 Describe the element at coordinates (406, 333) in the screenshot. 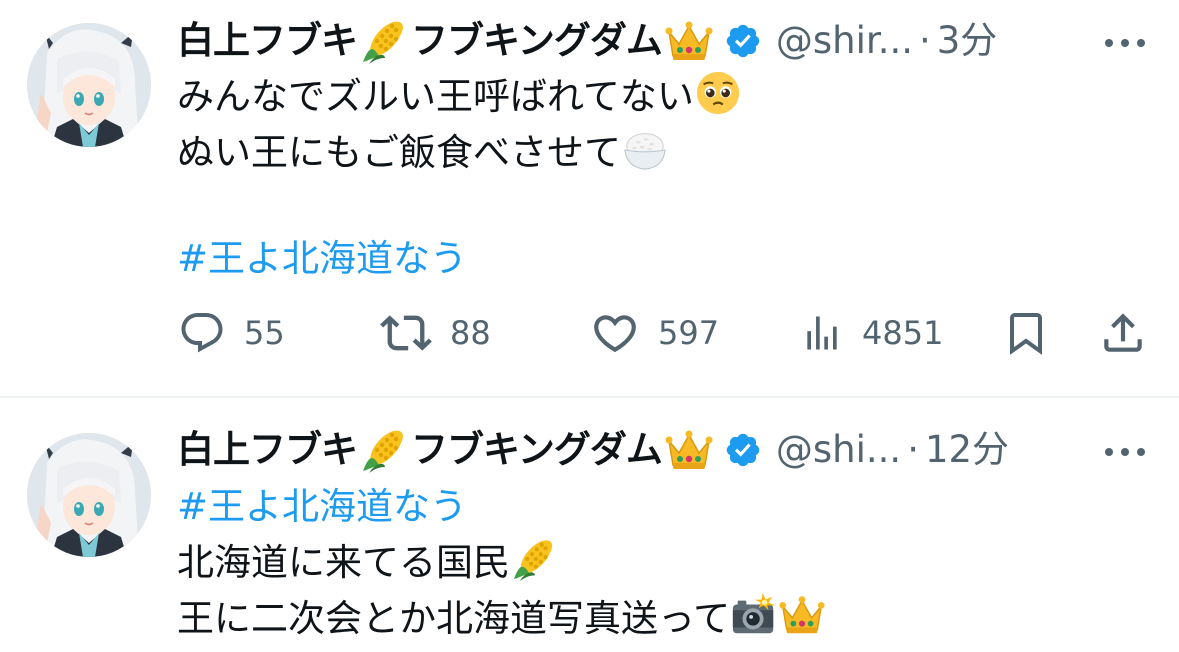

I see `retweet-icon` at that location.